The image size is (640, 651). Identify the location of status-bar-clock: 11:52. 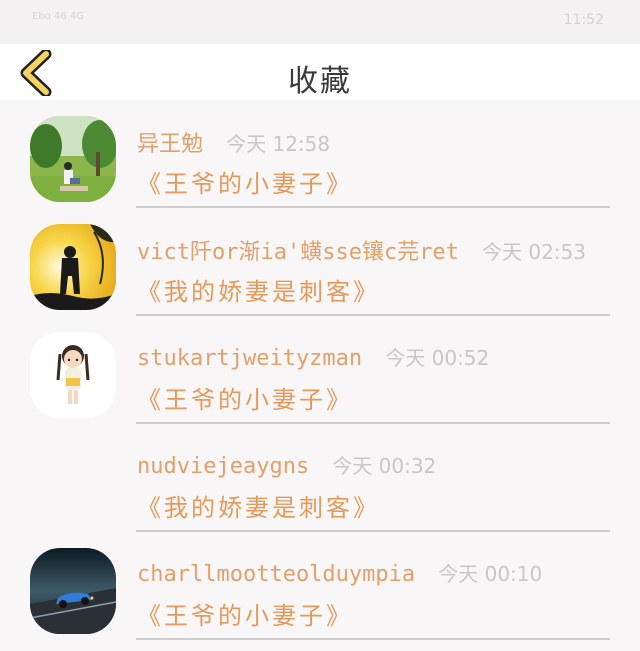
(583, 20).